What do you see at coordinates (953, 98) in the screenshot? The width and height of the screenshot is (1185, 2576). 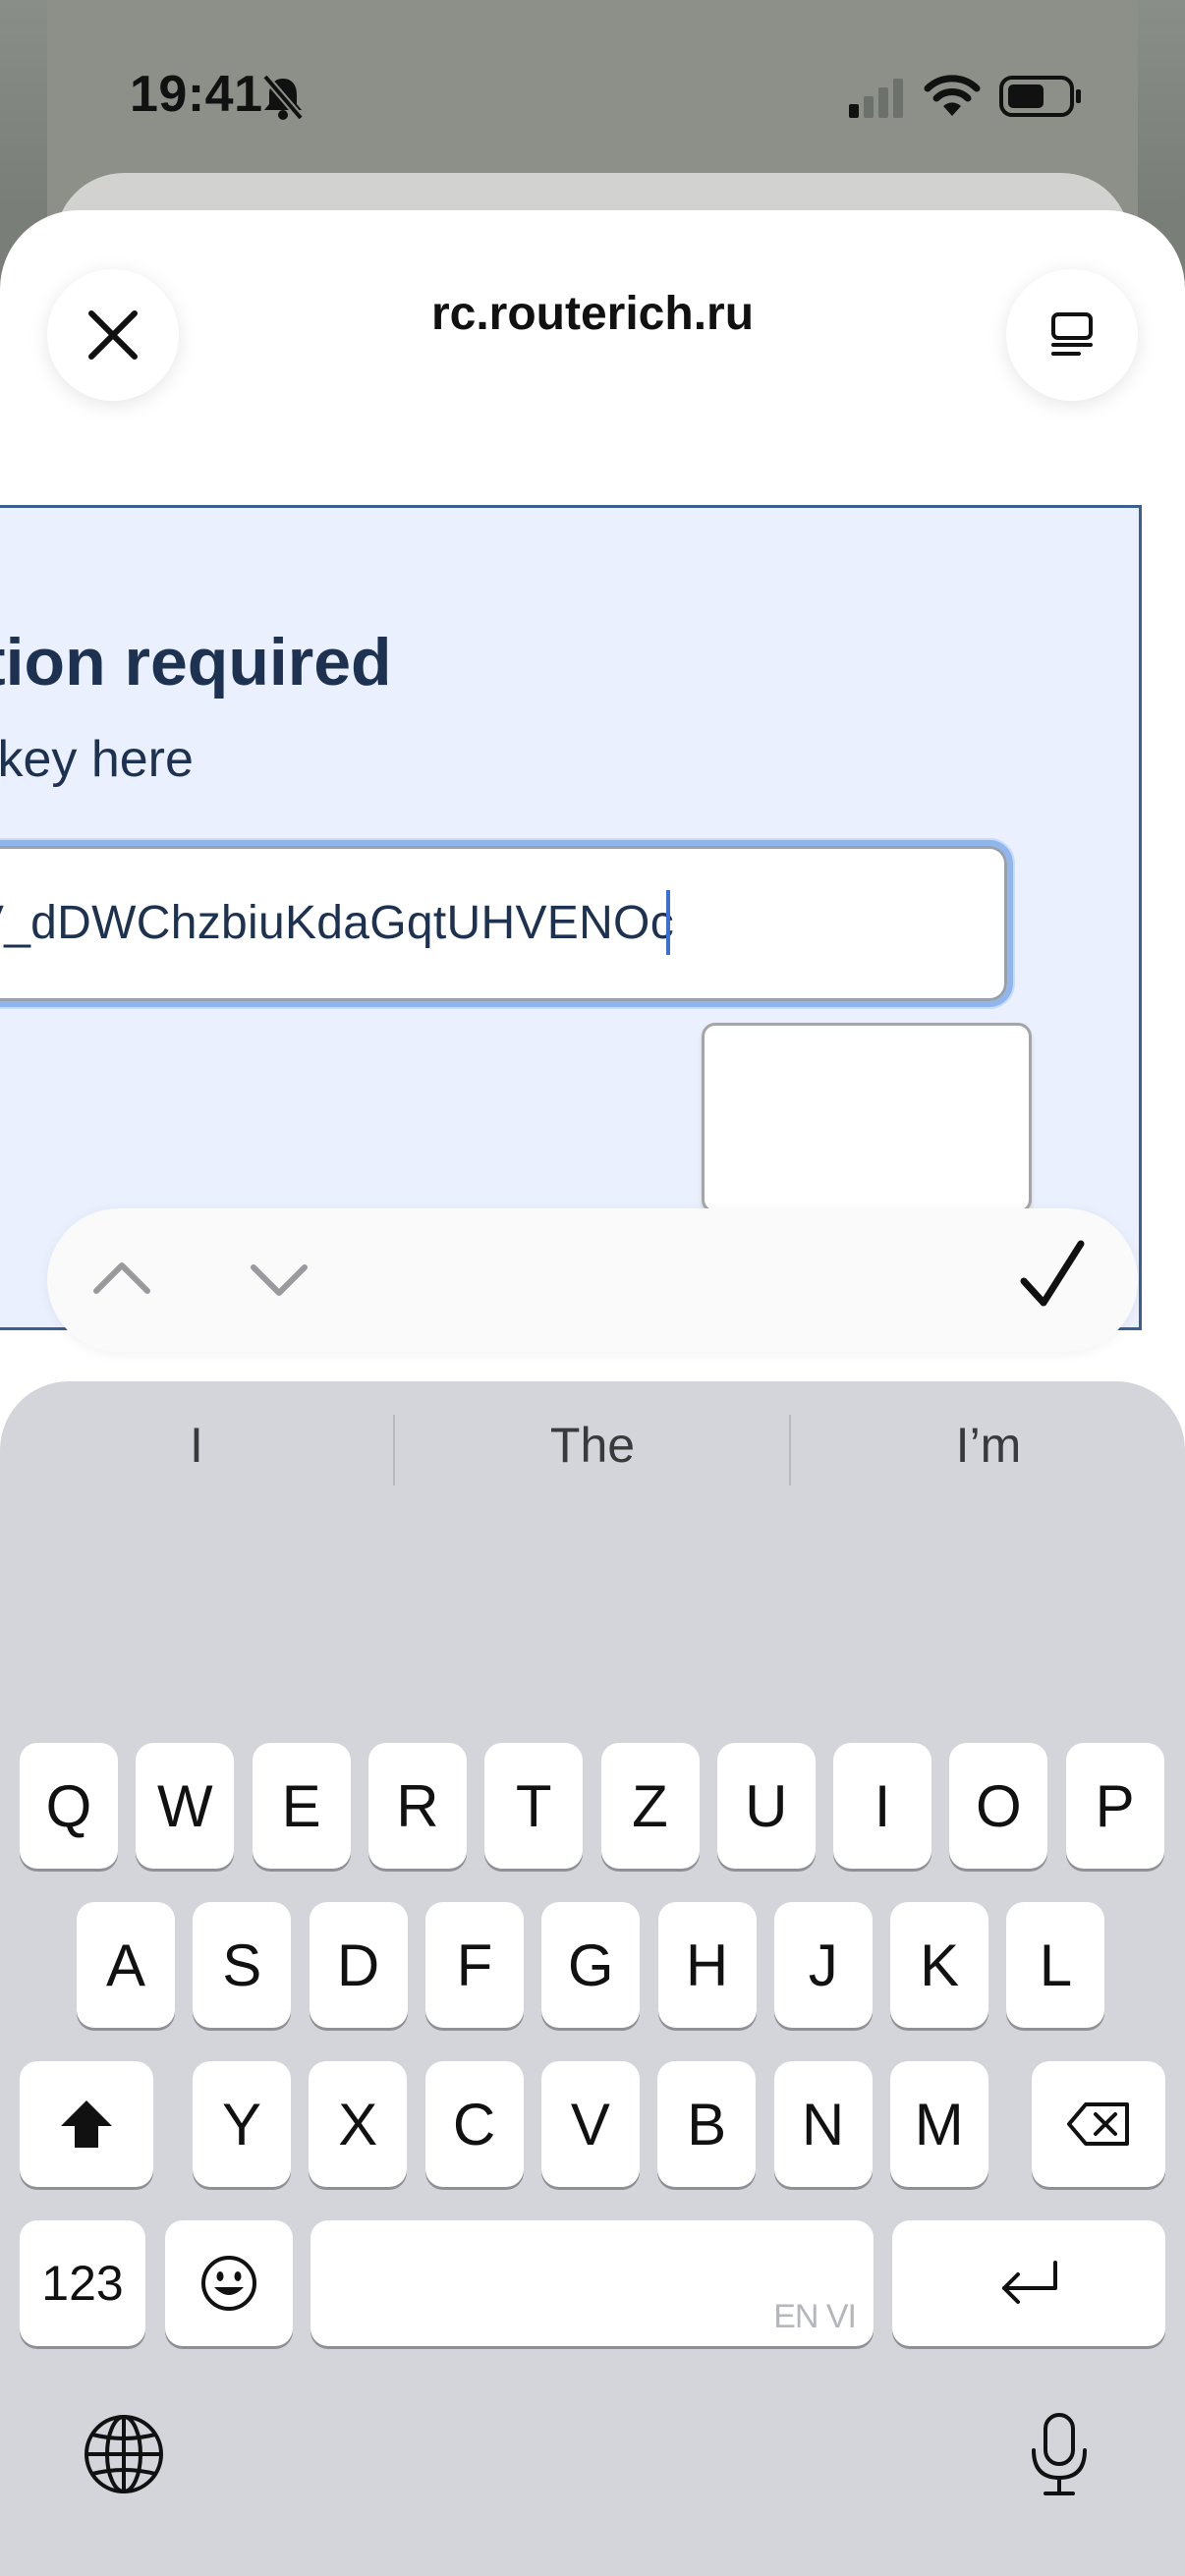 I see `wifi-icon` at bounding box center [953, 98].